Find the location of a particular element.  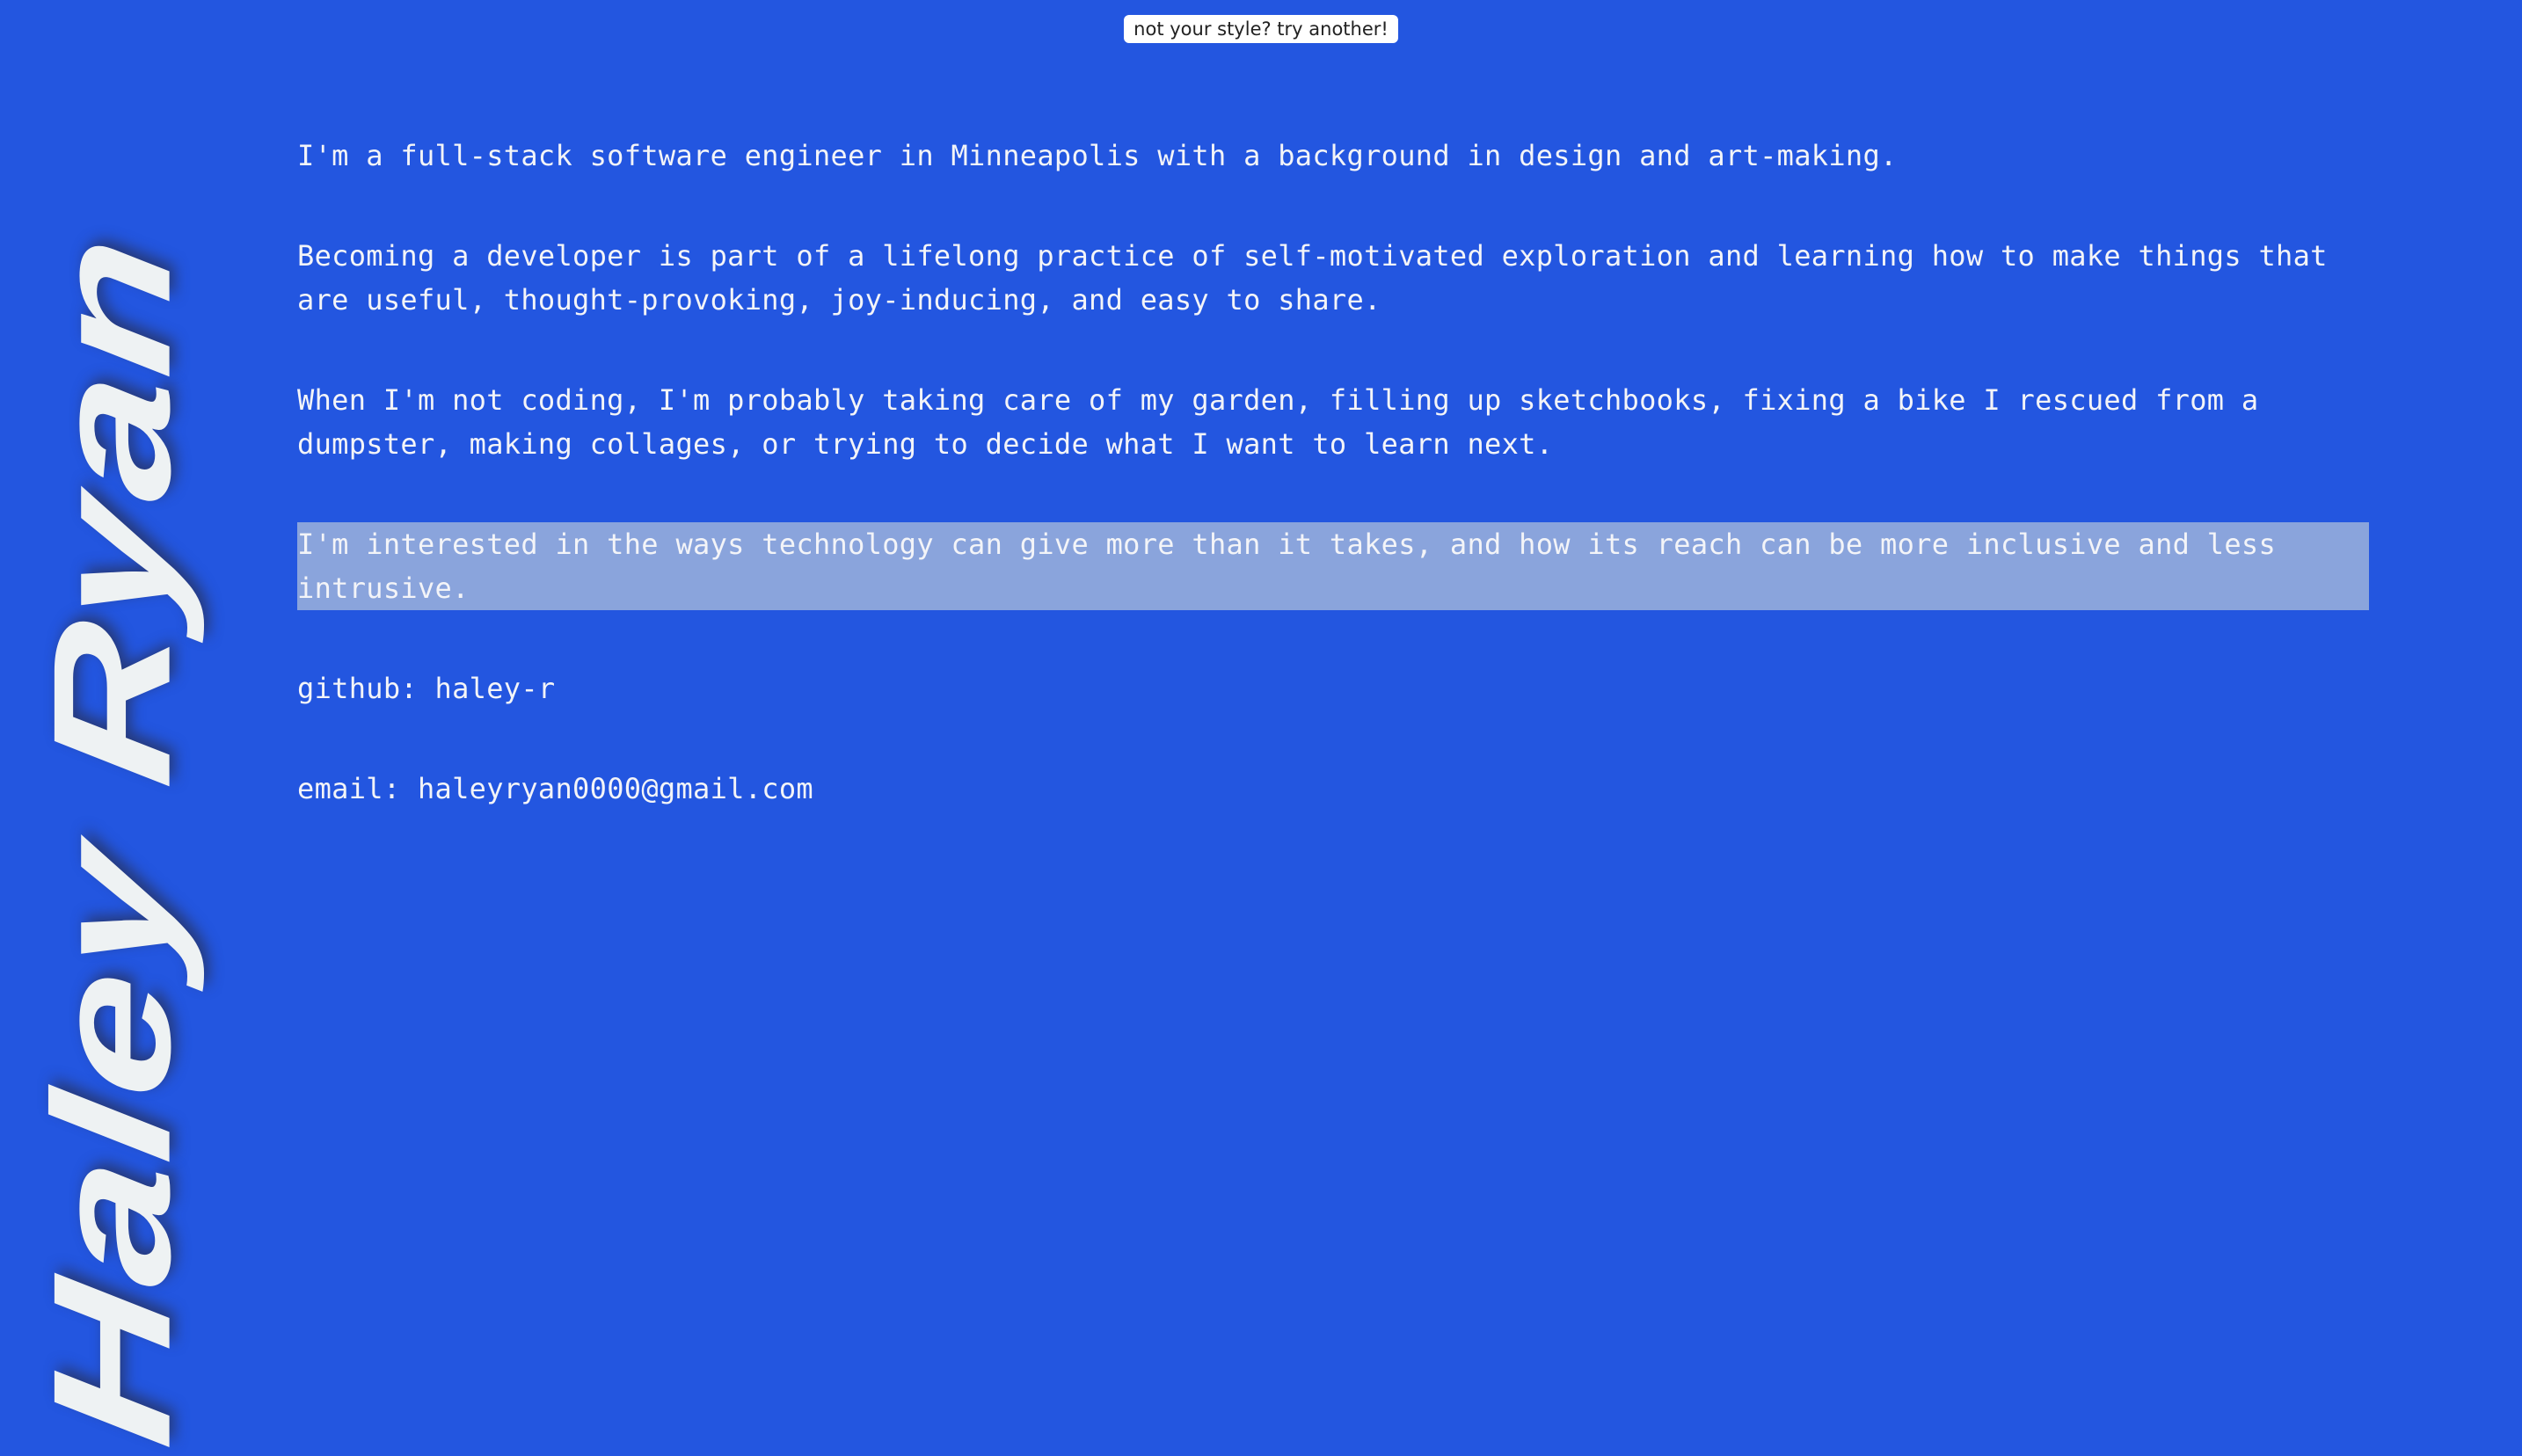

email-label: email: is located at coordinates (357, 788).